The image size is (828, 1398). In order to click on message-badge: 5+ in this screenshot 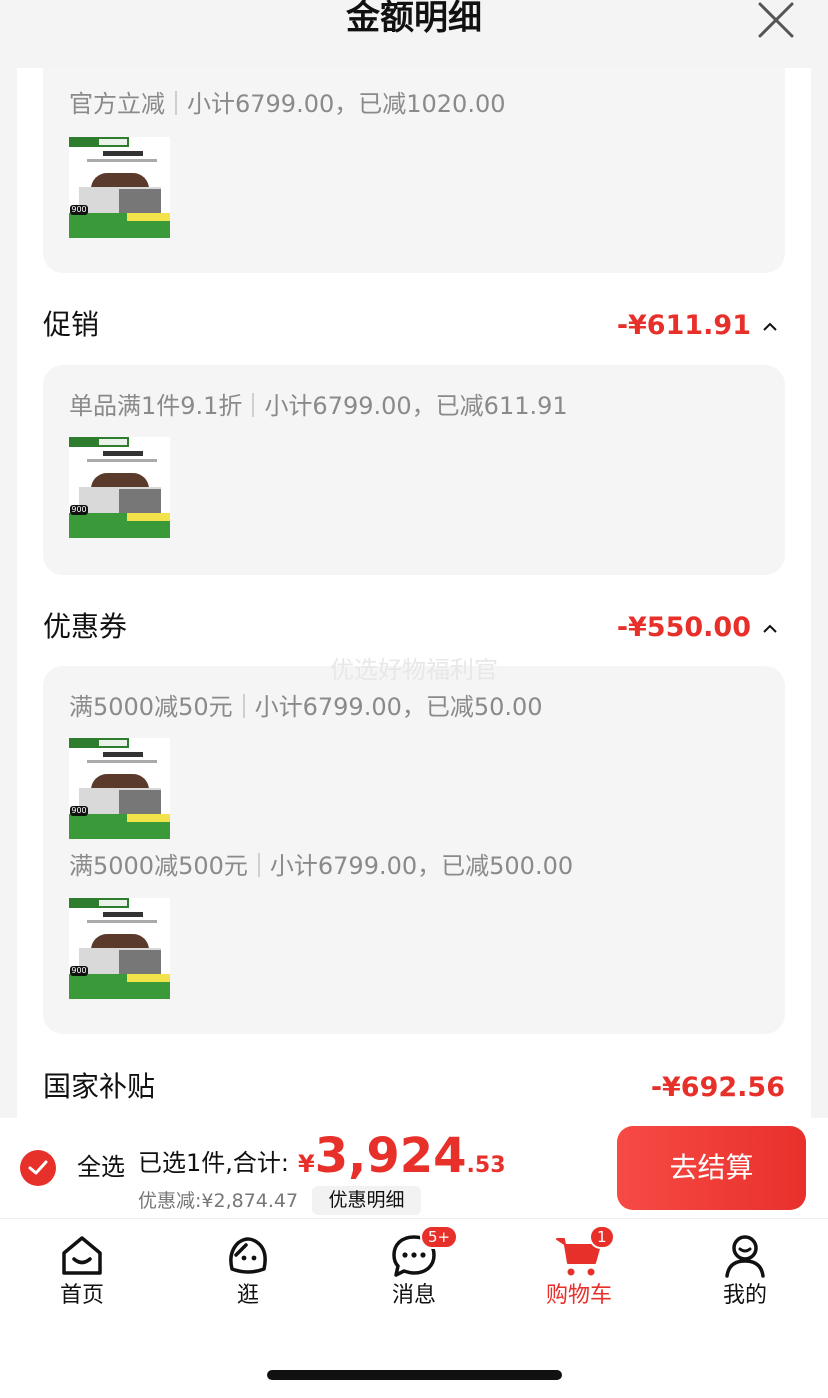, I will do `click(439, 1237)`.